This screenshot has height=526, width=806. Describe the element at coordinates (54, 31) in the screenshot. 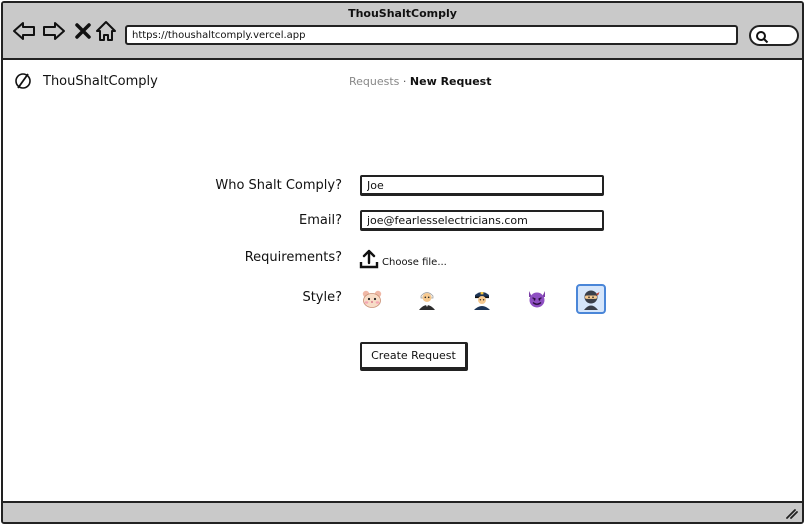

I see `forward-arrow-icon` at that location.